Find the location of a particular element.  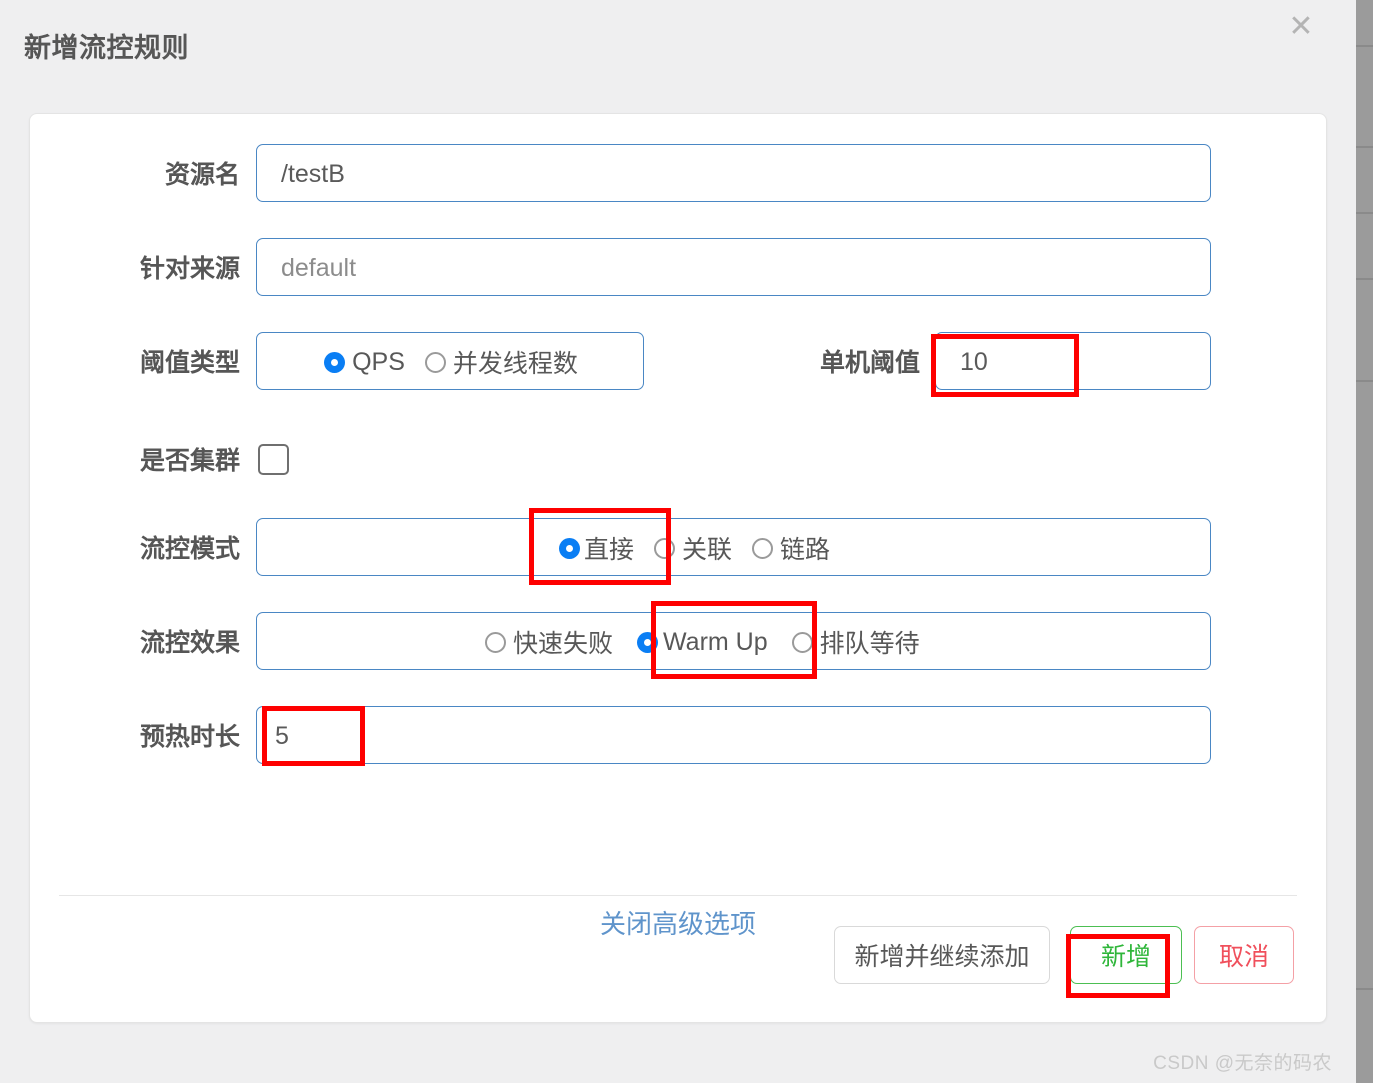

flow-mode-option-chain: 链路 is located at coordinates (791, 548).